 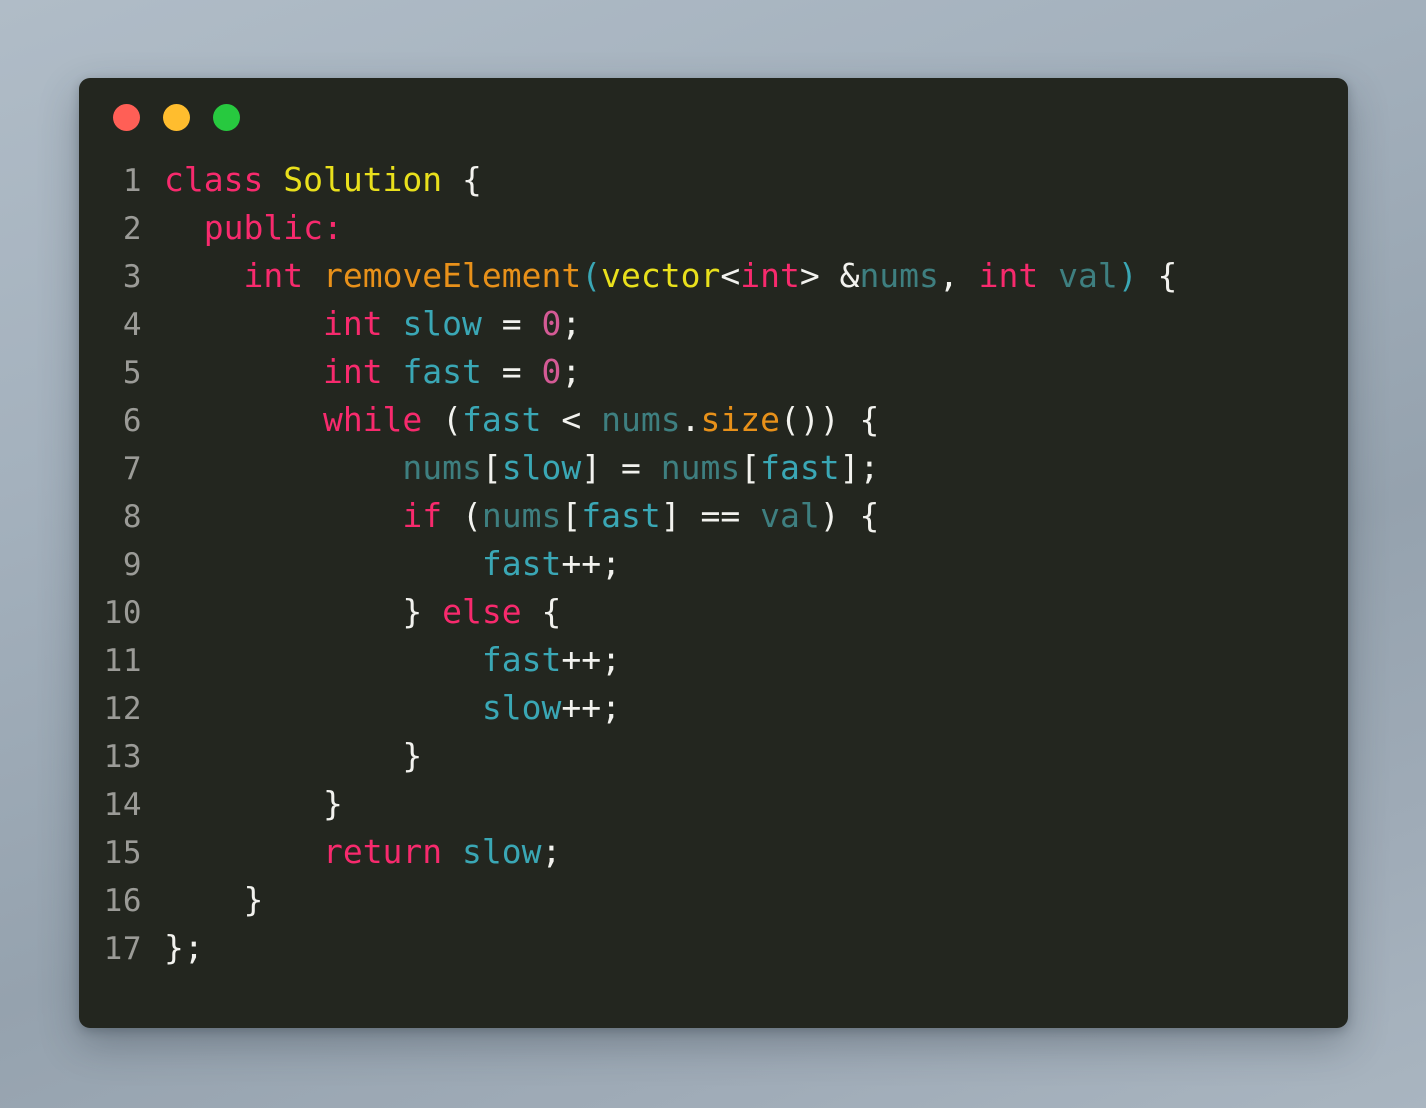 I want to click on code-token: public:, so click(x=273, y=227).